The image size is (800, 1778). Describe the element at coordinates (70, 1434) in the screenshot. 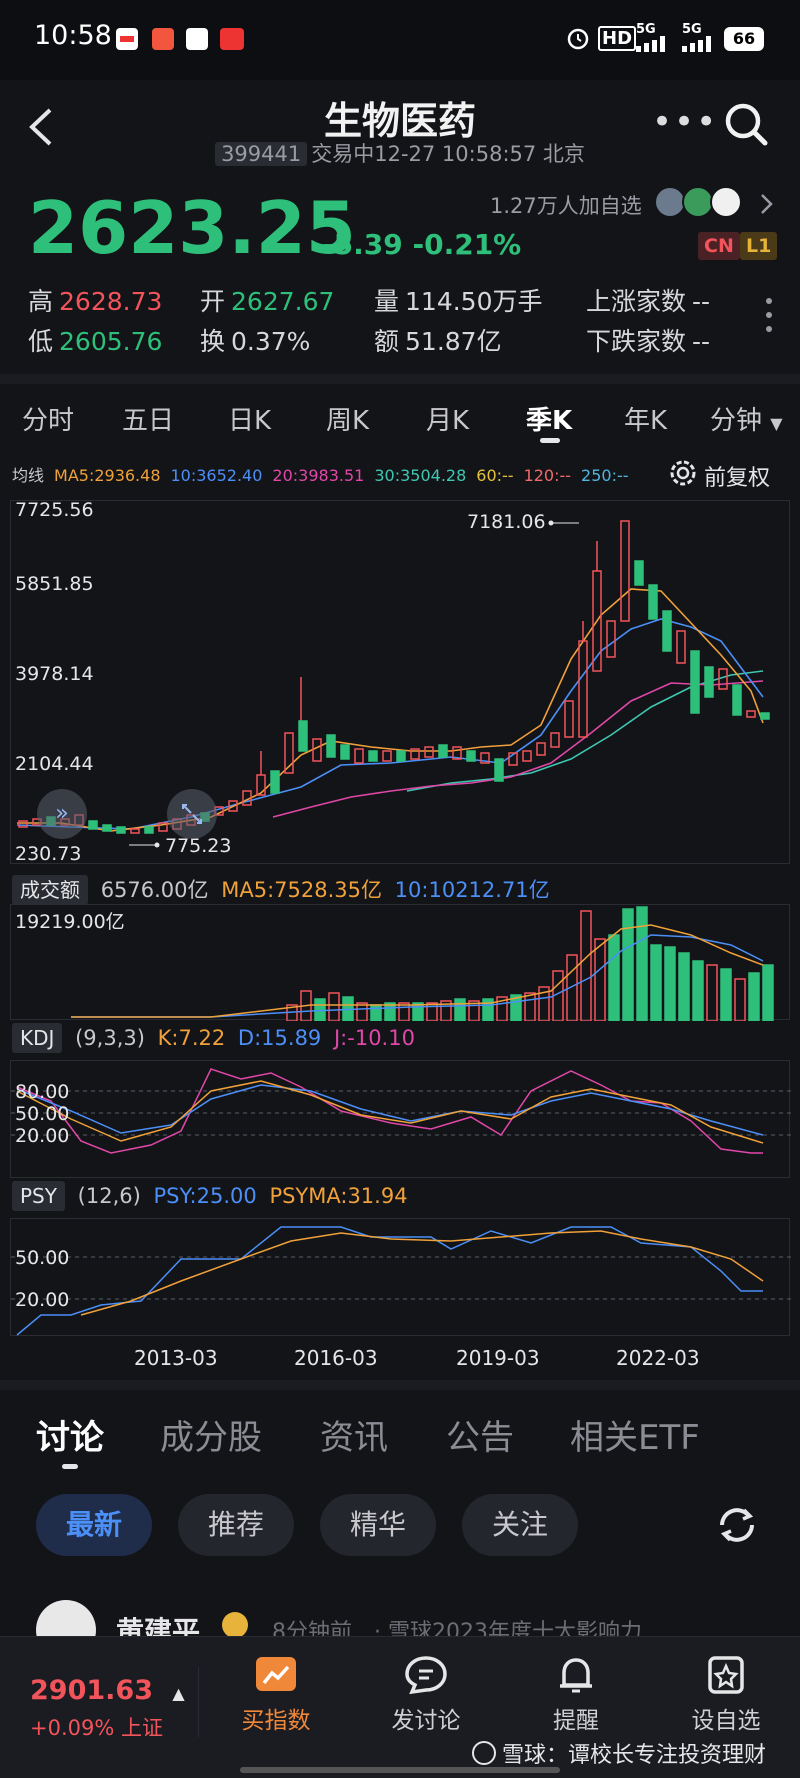

I see `tab-discussion: 讨论` at that location.